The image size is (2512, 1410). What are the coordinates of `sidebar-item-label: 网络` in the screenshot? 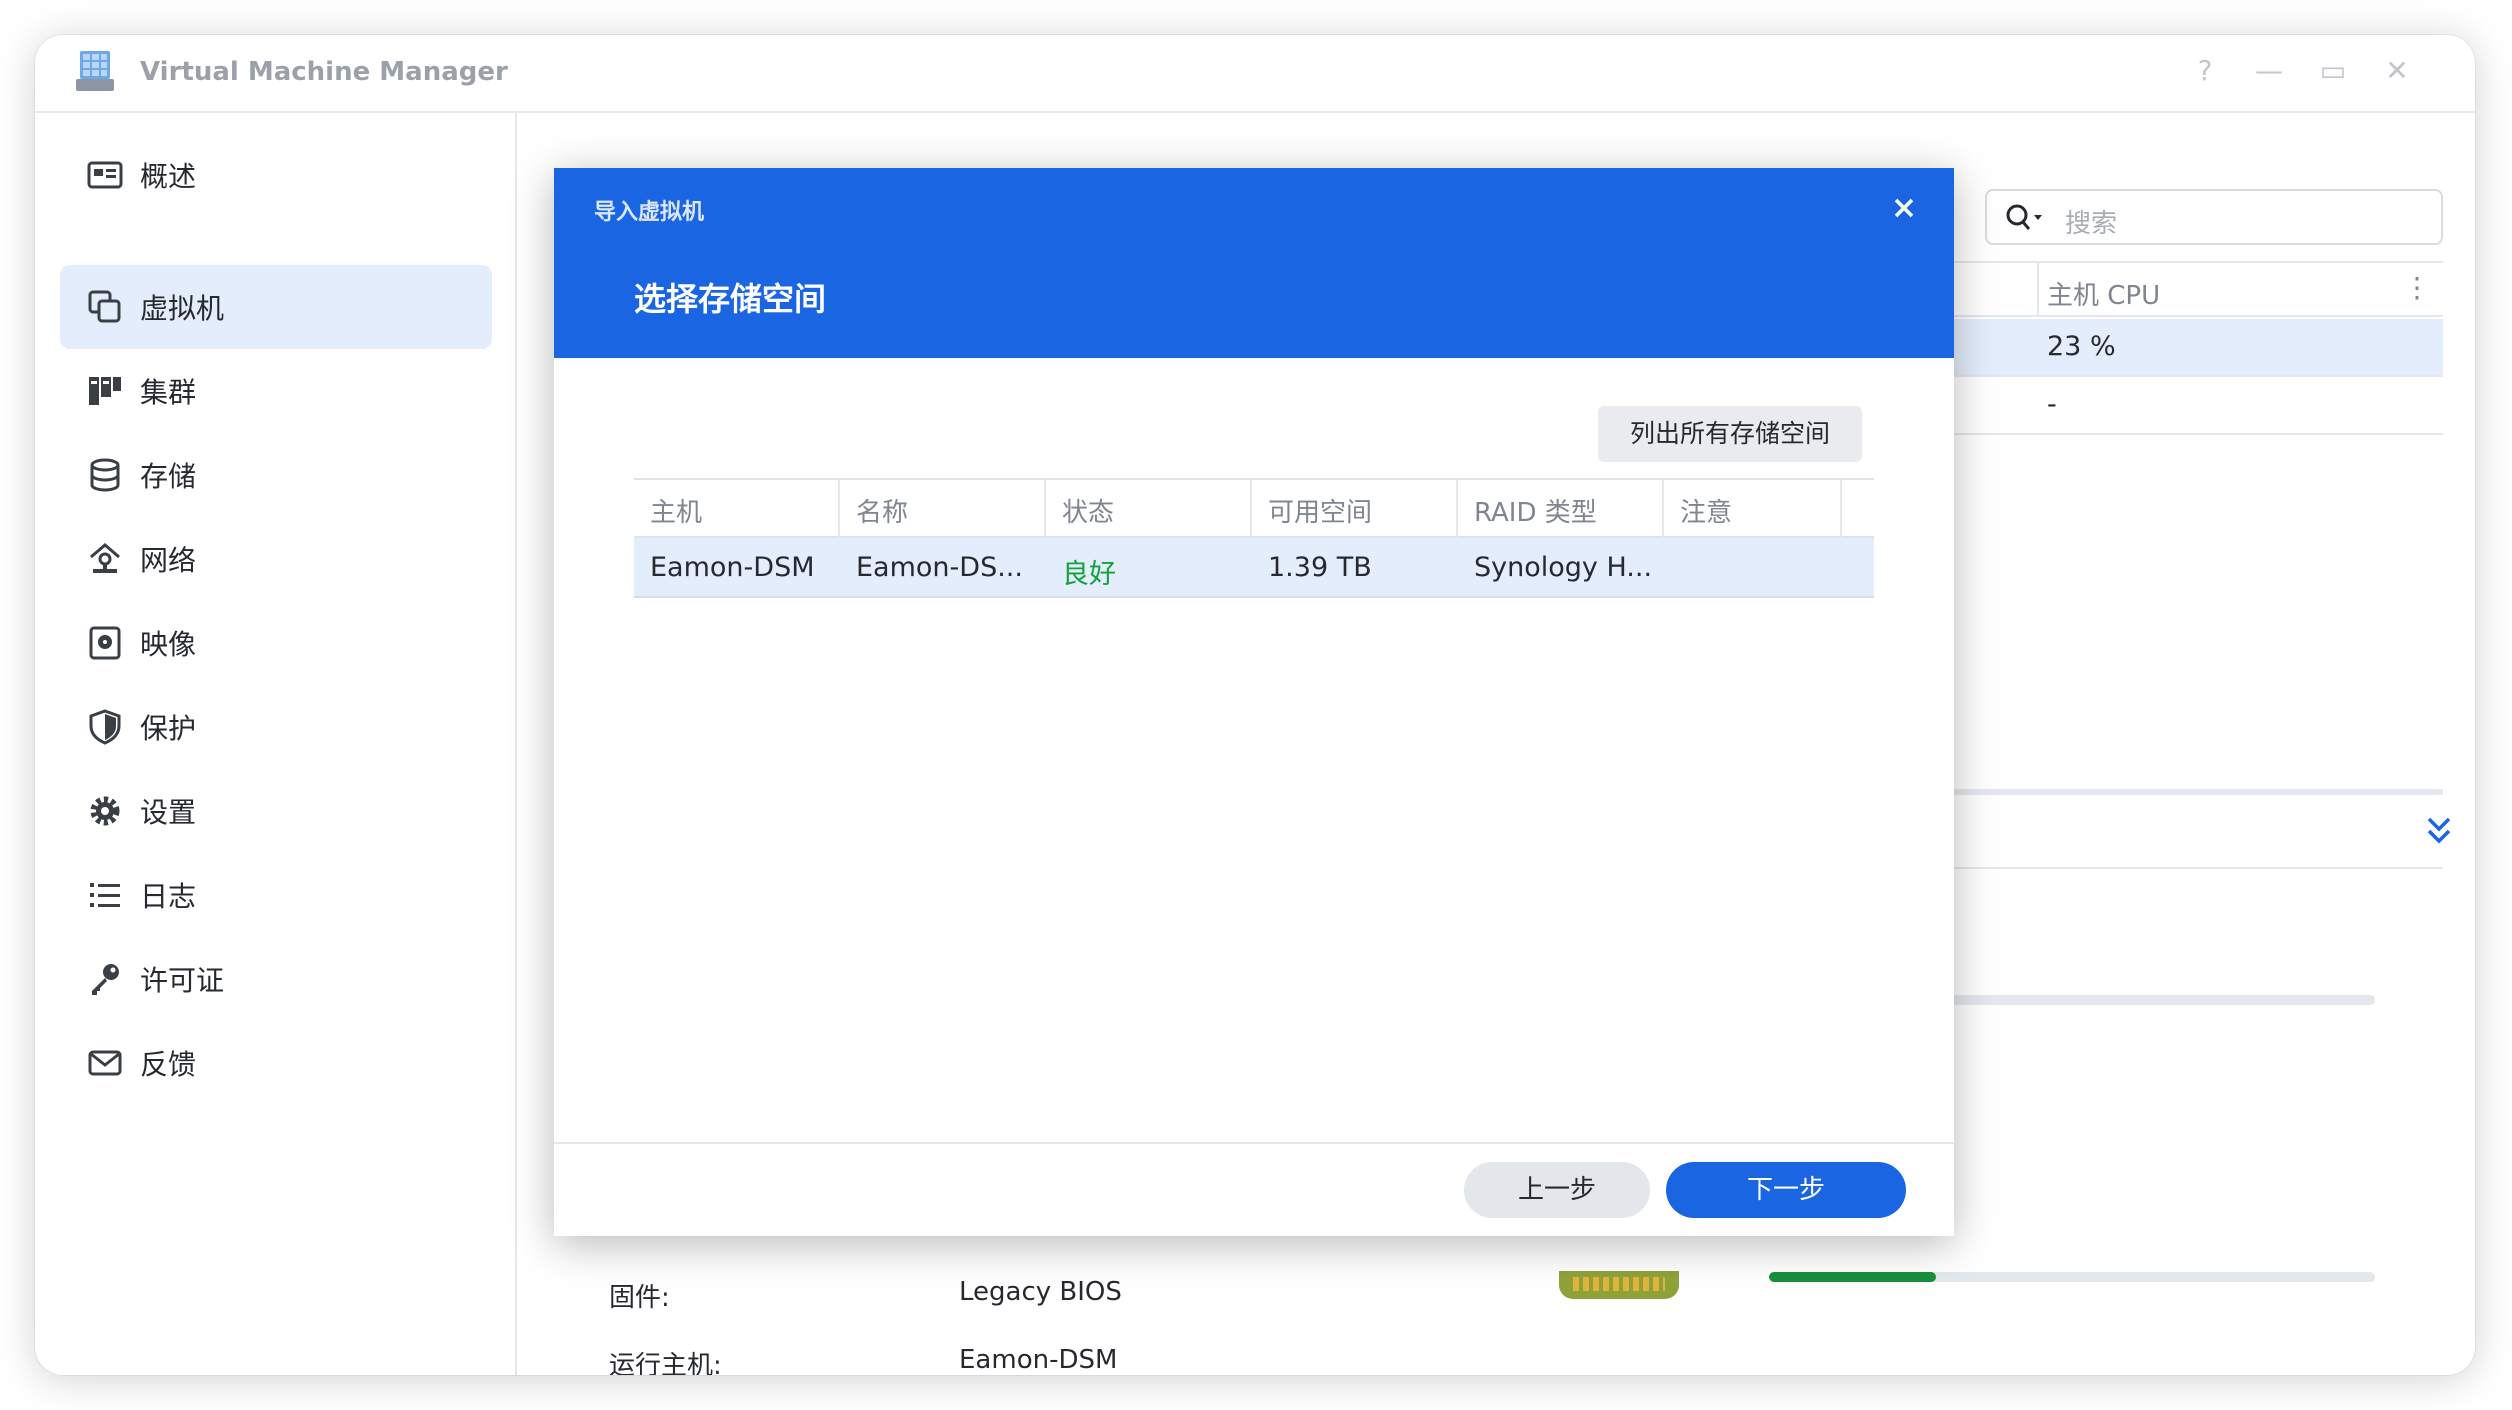 It's located at (168, 560).